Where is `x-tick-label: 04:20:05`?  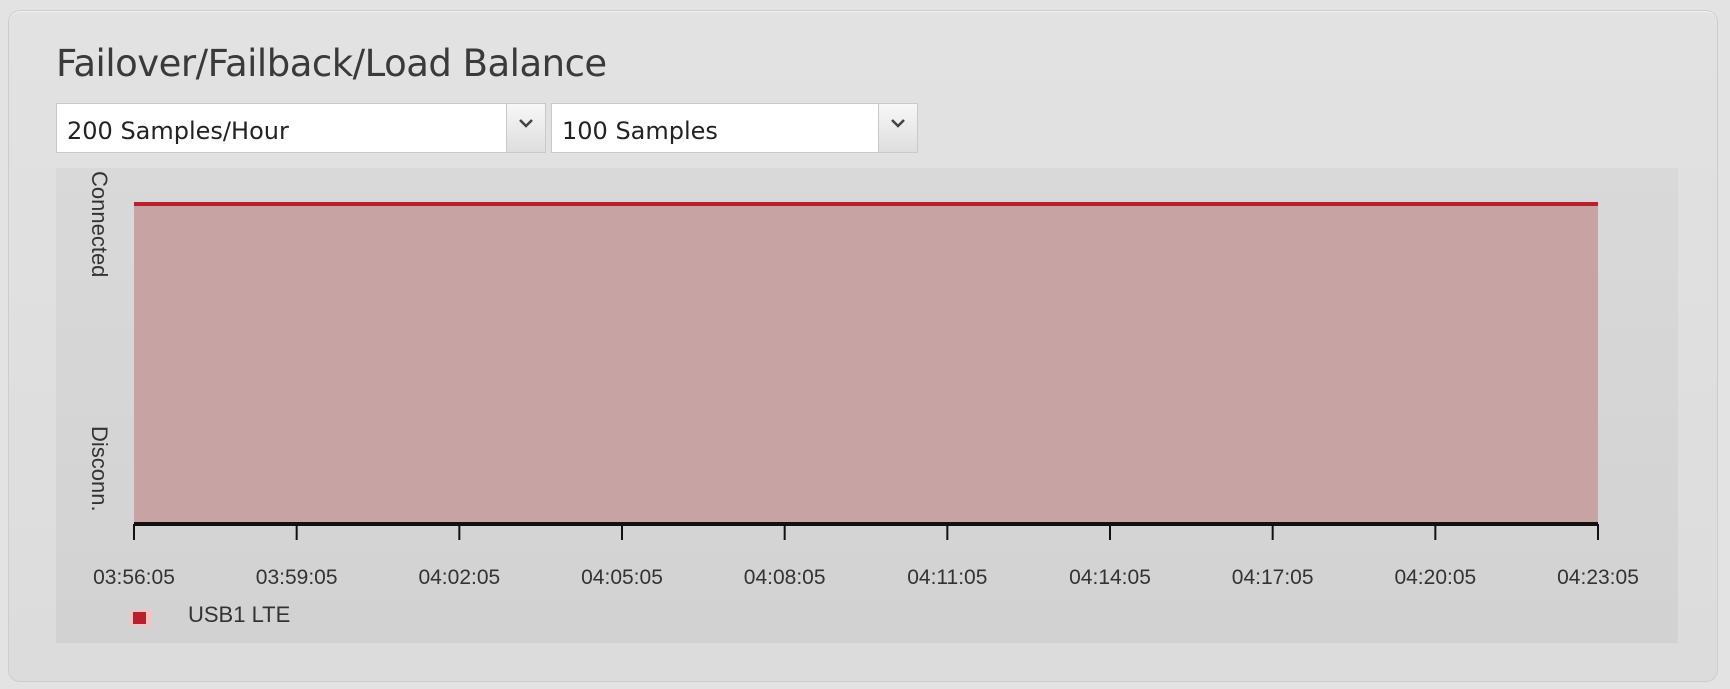
x-tick-label: 04:20:05 is located at coordinates (1435, 577).